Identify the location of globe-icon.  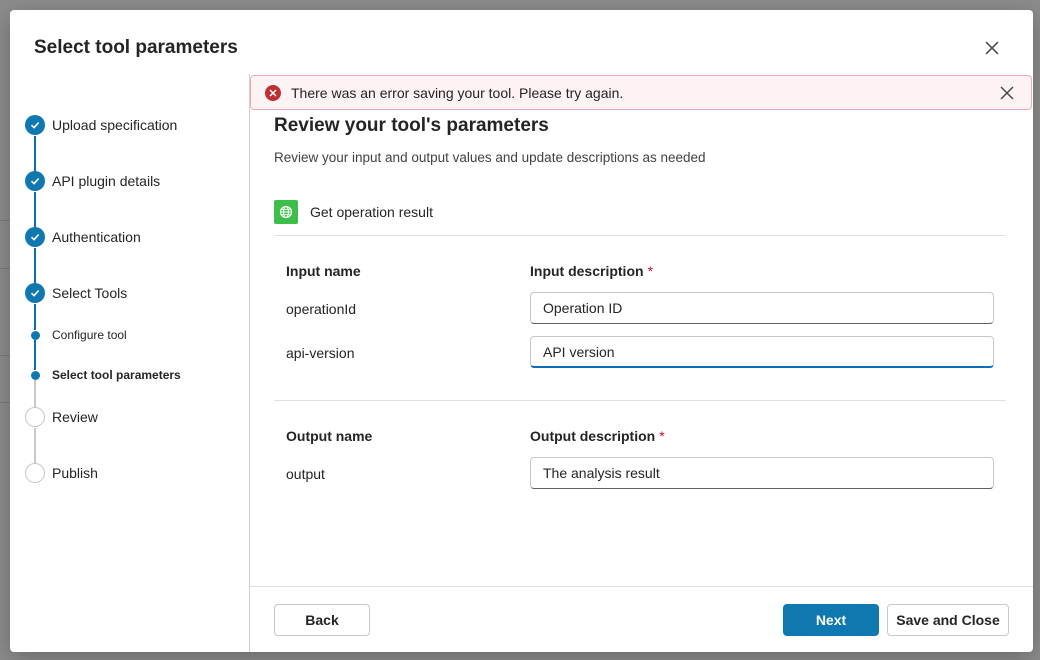
(286, 212).